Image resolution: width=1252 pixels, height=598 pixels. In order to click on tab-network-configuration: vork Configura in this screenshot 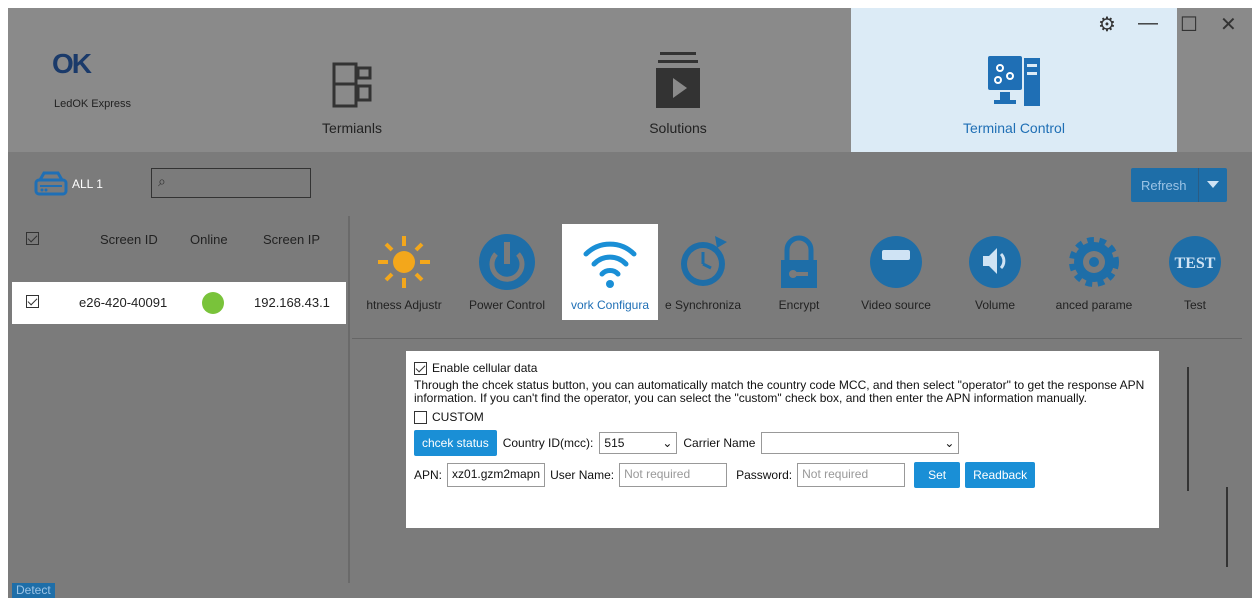, I will do `click(610, 272)`.